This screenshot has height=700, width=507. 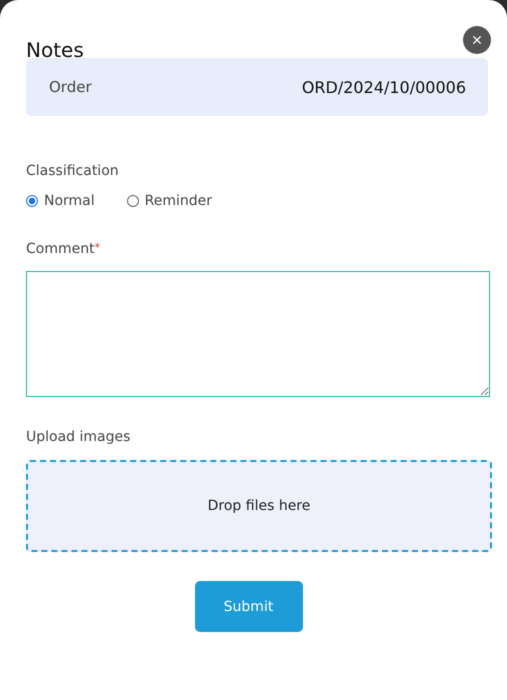 What do you see at coordinates (73, 171) in the screenshot?
I see `field-label: Classification` at bounding box center [73, 171].